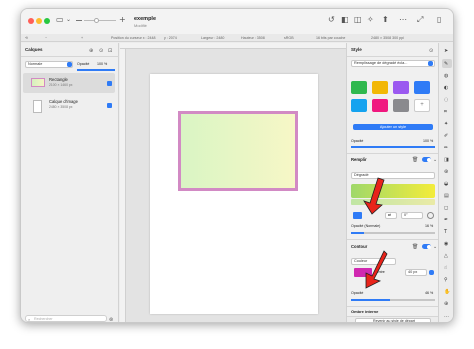  I want to click on red-arrow-stroke-opacity, so click(376, 269).